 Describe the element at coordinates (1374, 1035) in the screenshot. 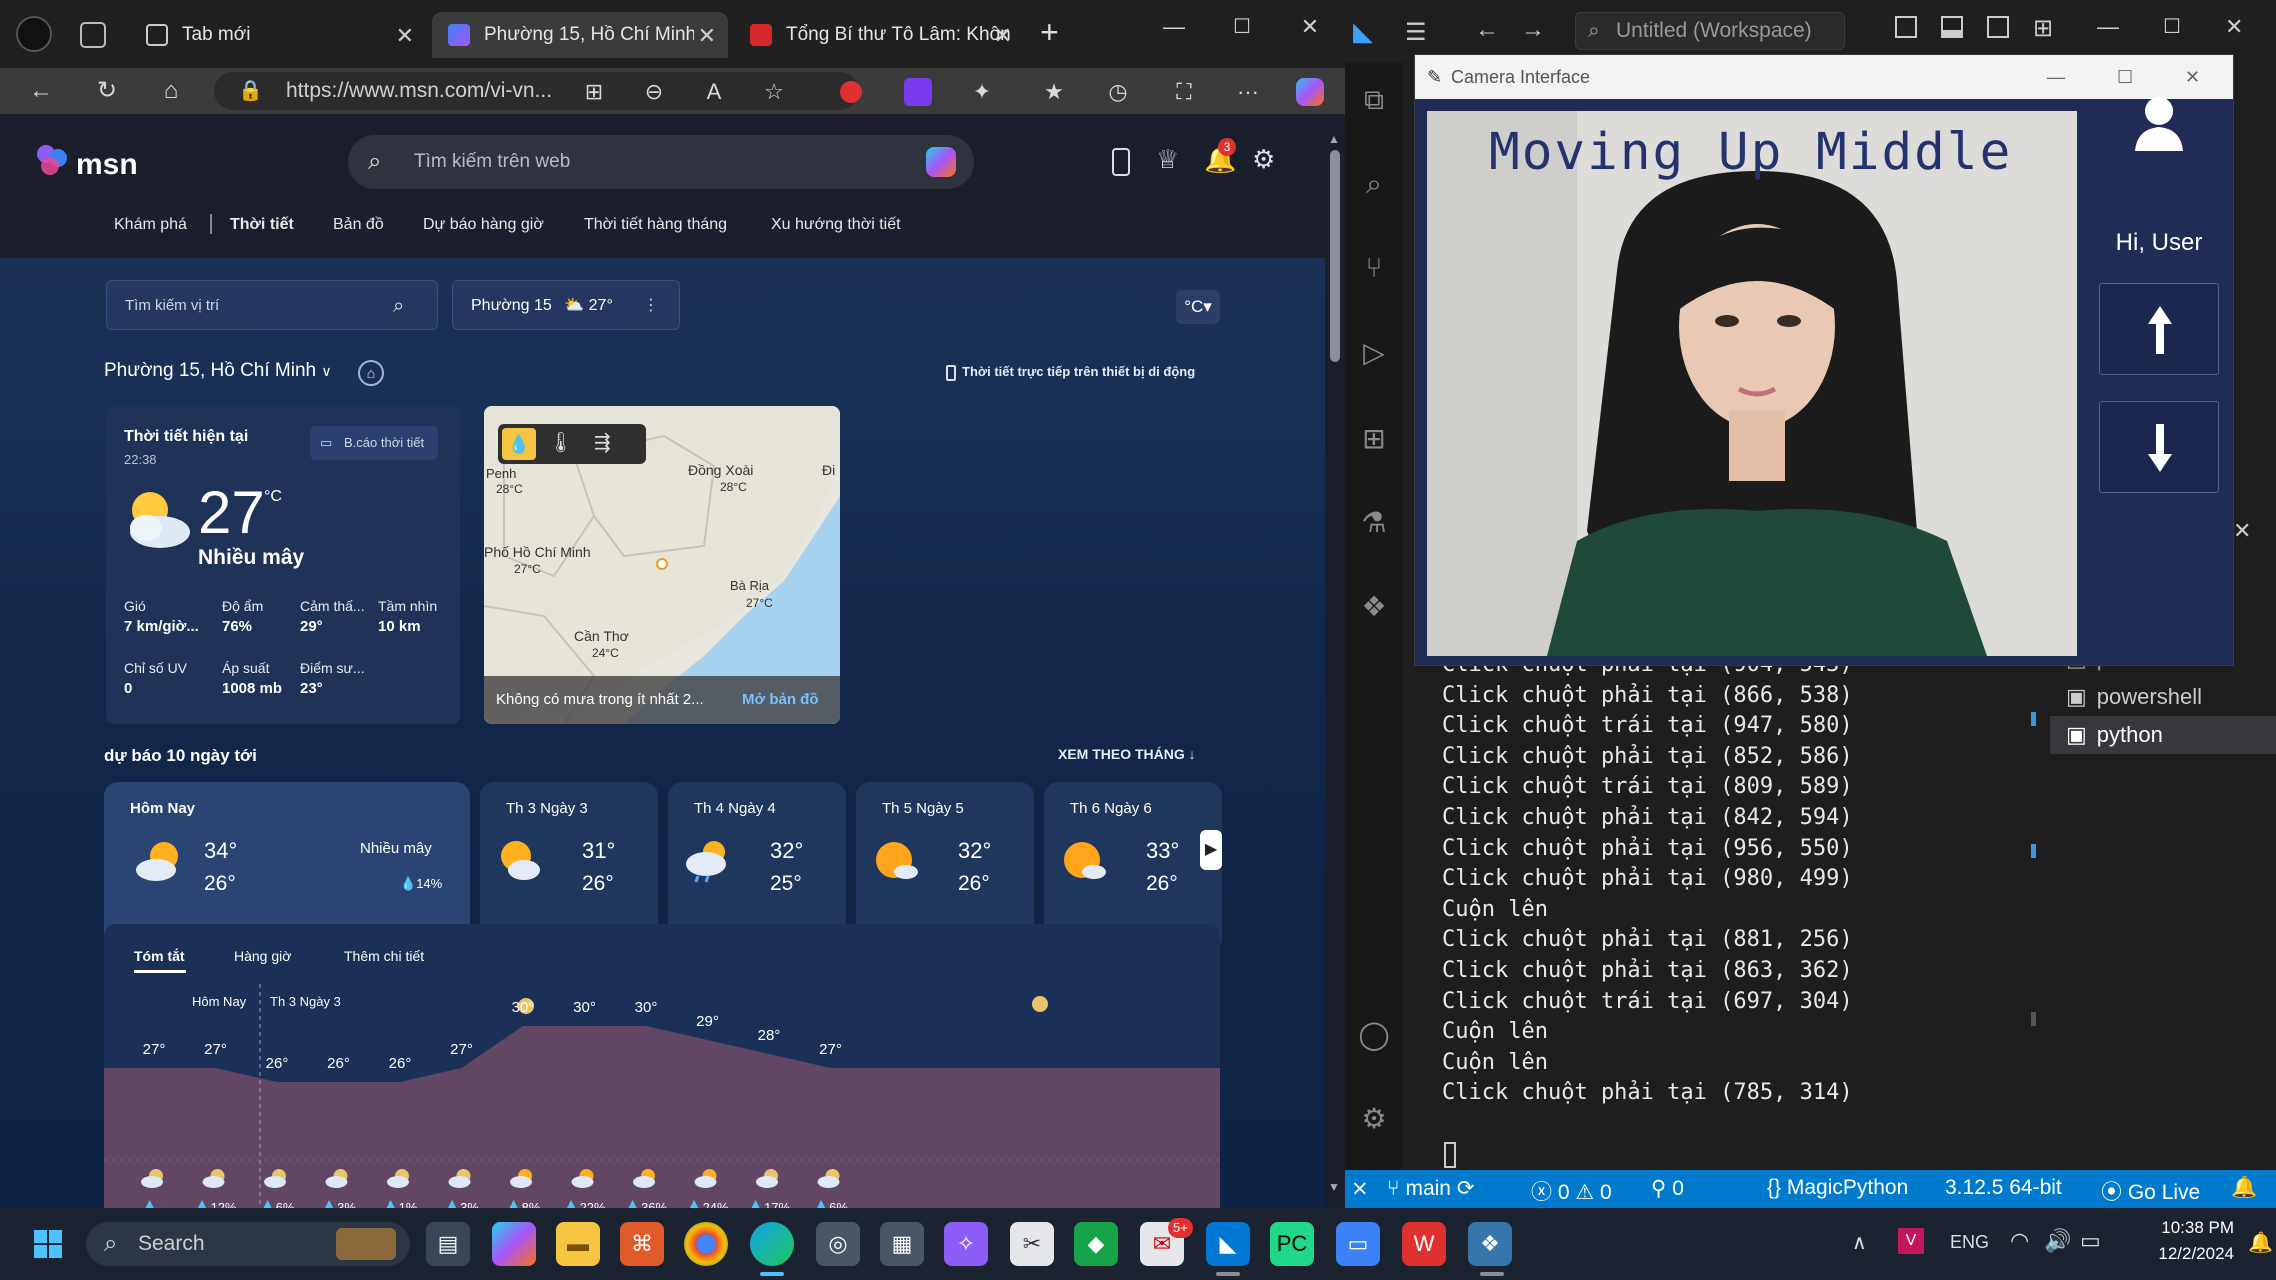

I see `accounts-icon: ◯` at that location.